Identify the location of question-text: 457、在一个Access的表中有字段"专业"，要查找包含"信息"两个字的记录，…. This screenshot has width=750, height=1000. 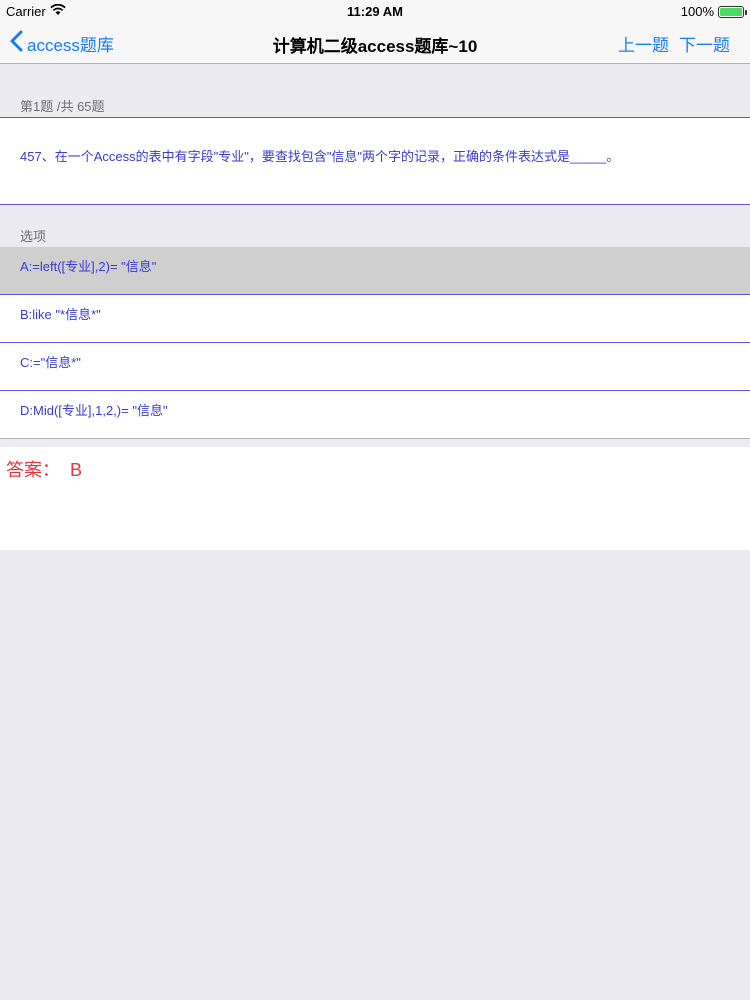
(320, 156).